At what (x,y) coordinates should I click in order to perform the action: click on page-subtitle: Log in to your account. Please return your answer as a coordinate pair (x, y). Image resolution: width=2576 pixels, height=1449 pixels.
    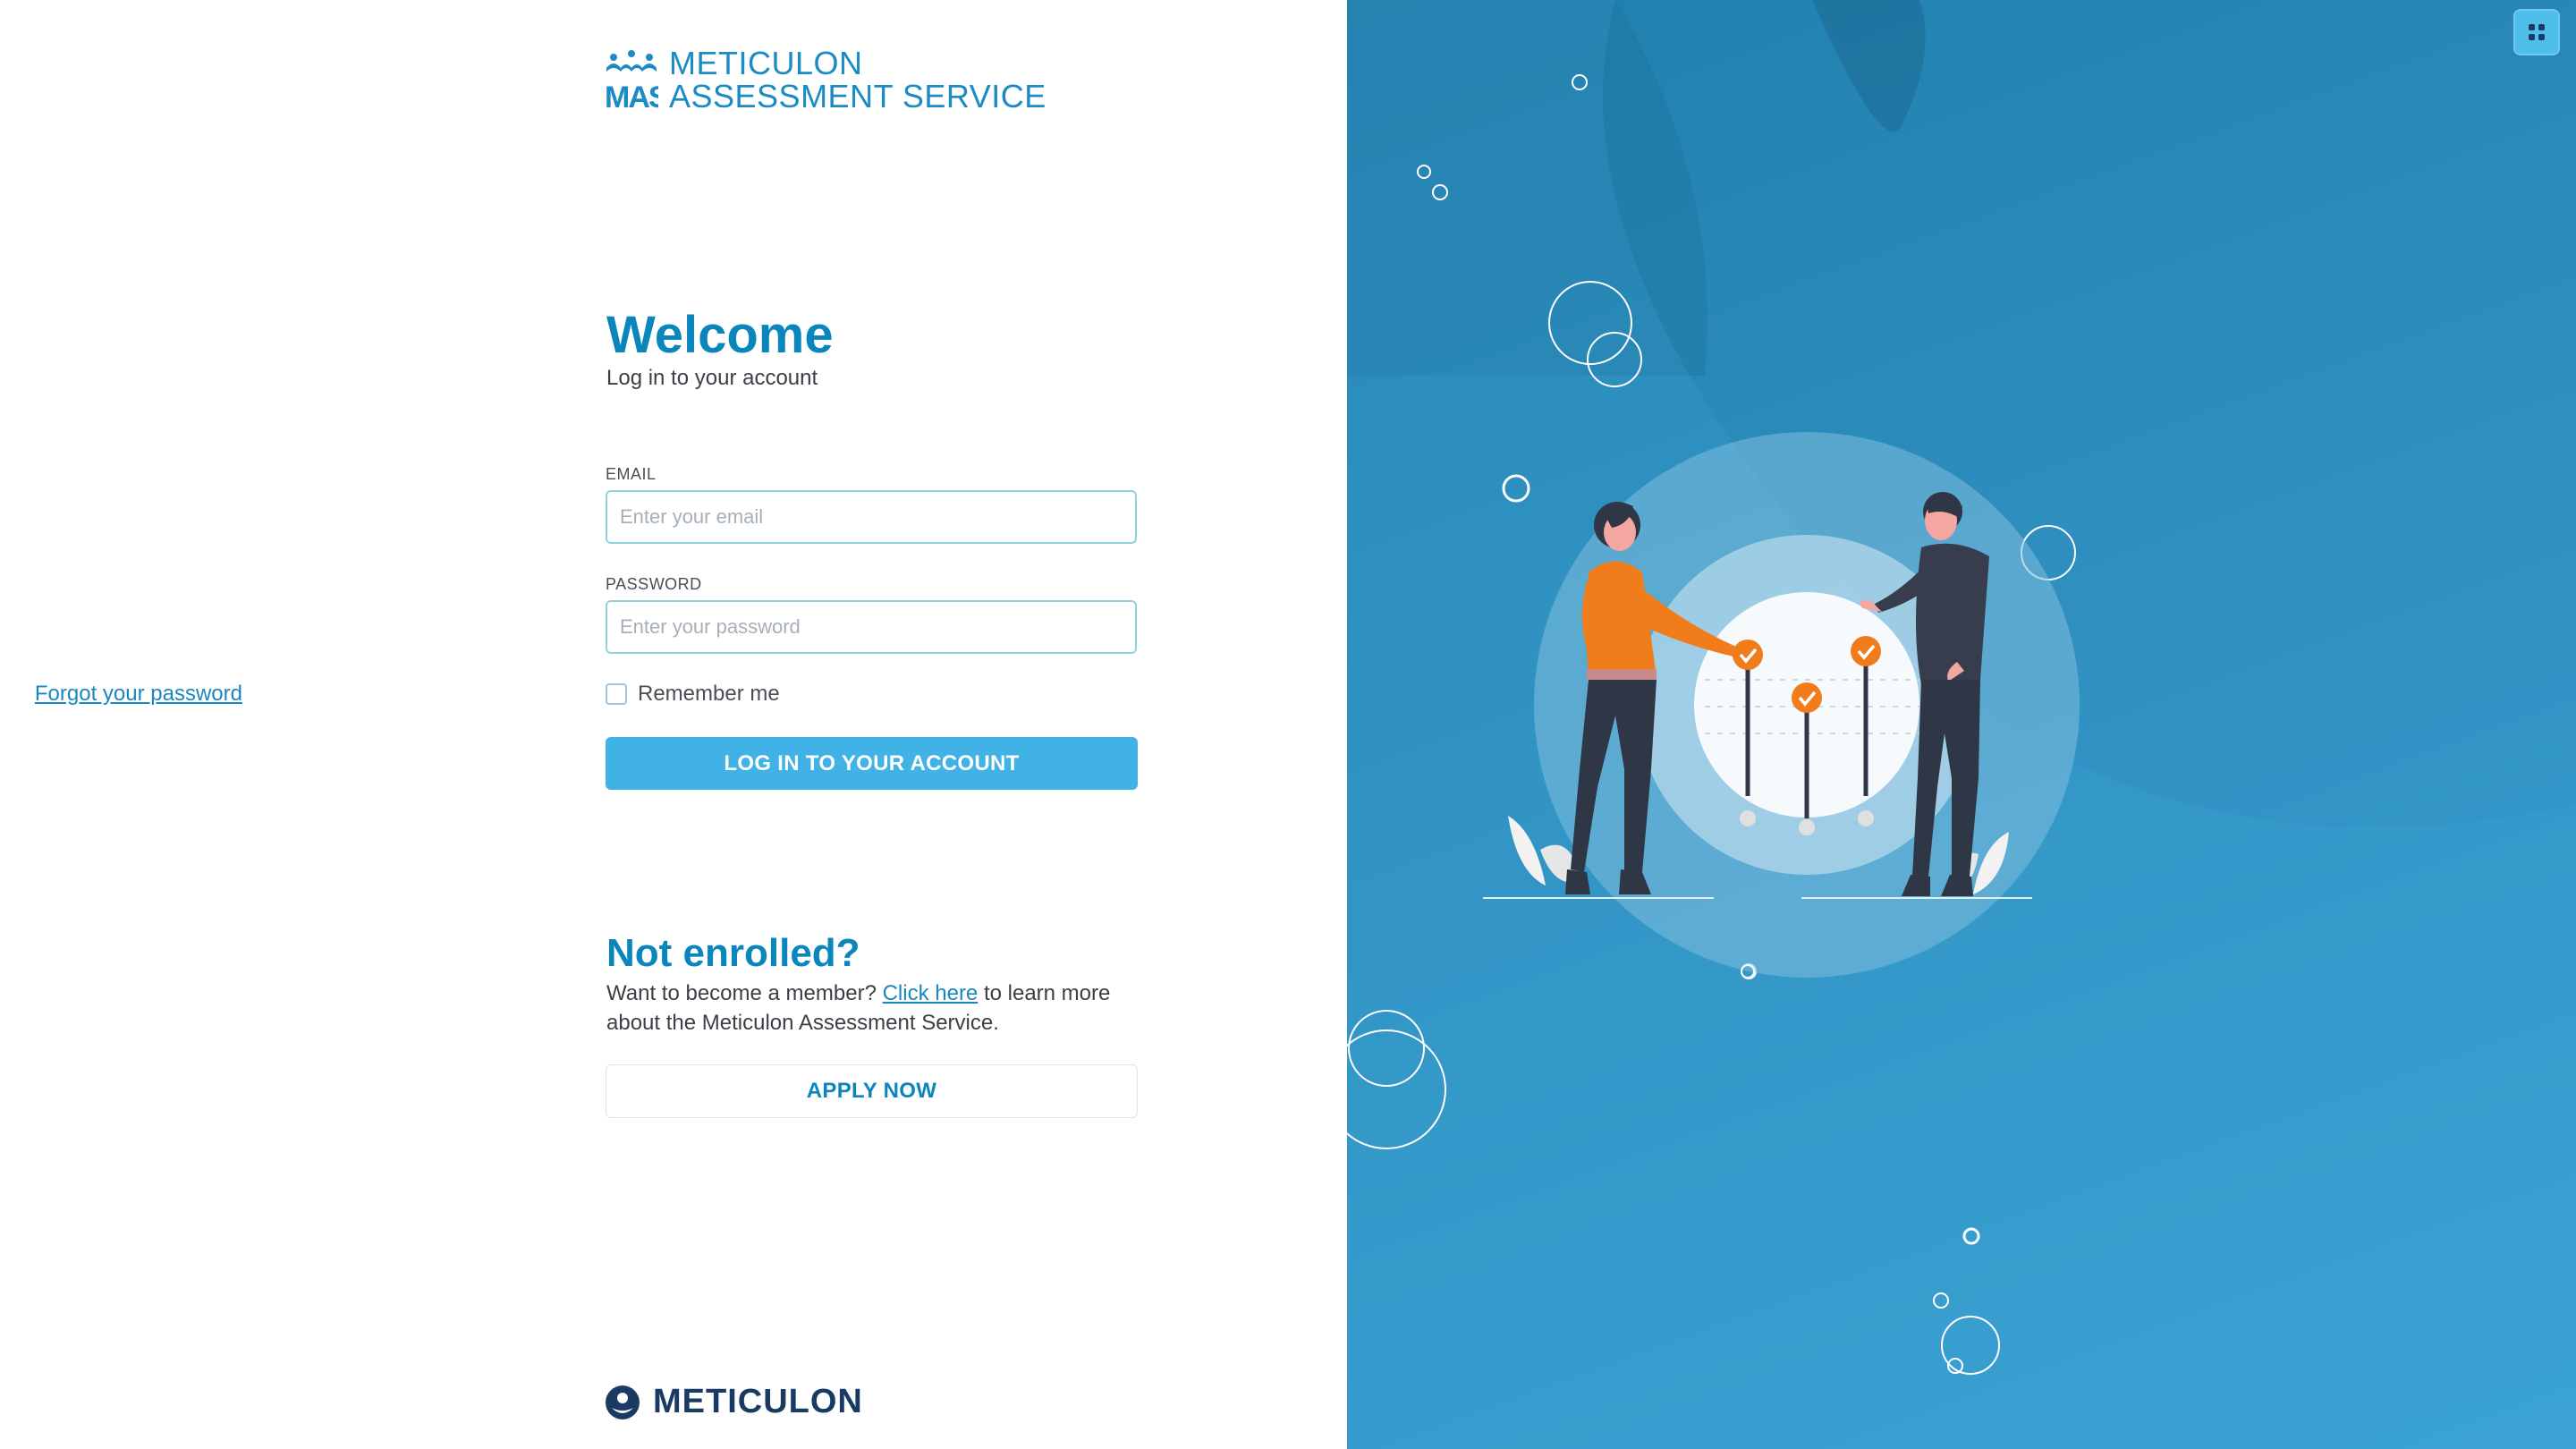
    Looking at the image, I should click on (712, 378).